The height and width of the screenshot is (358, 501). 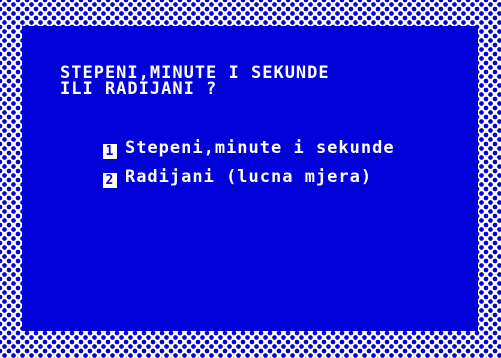 I want to click on option-2-label: Radijani (lucna mjera), so click(x=248, y=177).